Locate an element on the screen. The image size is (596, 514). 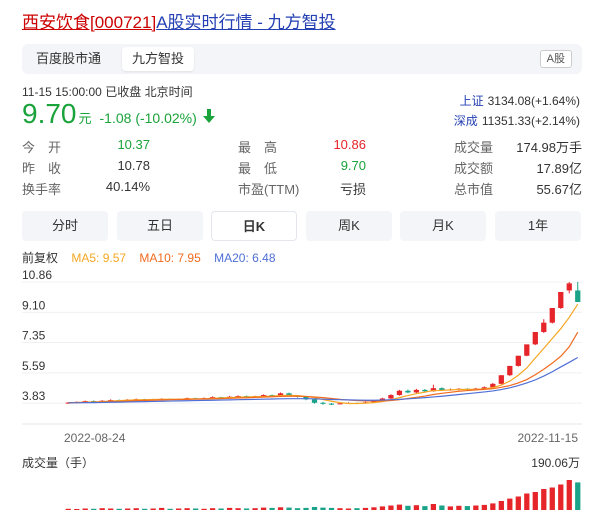
y-tick-label: 3.83 is located at coordinates (34, 396).